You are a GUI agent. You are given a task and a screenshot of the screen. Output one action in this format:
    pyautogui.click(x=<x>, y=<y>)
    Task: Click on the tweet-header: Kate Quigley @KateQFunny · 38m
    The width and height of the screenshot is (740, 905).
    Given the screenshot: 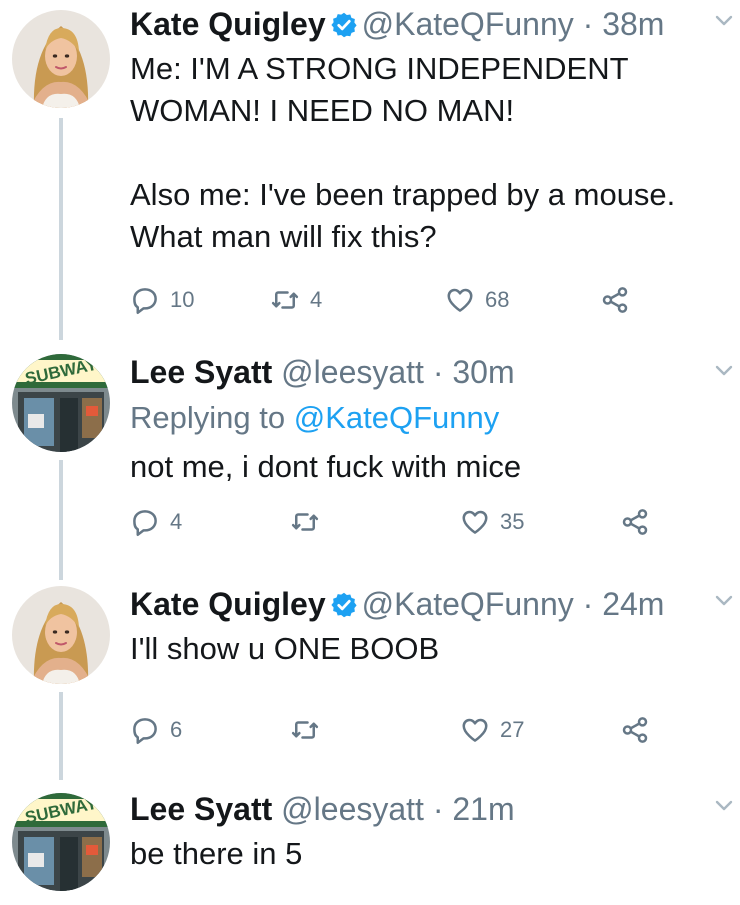 What is the action you would take?
    pyautogui.click(x=397, y=24)
    